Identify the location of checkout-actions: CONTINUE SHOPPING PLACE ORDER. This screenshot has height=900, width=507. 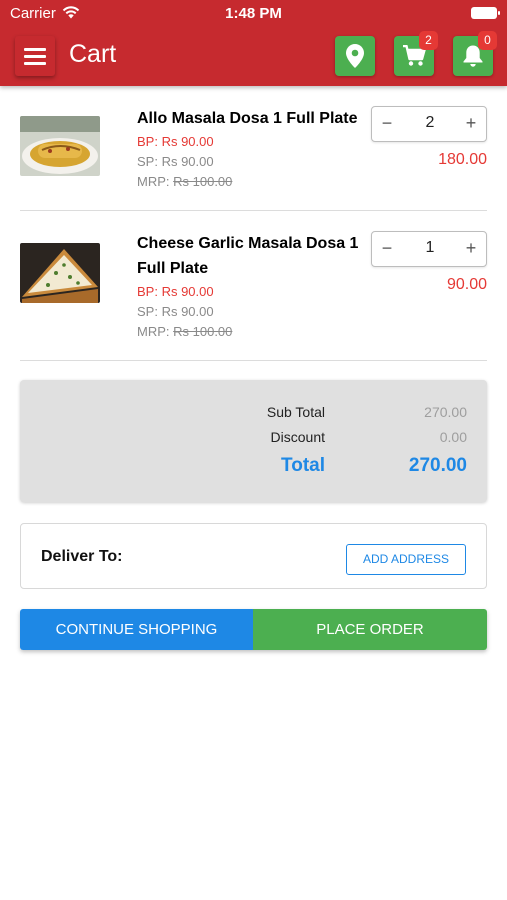
(253, 629).